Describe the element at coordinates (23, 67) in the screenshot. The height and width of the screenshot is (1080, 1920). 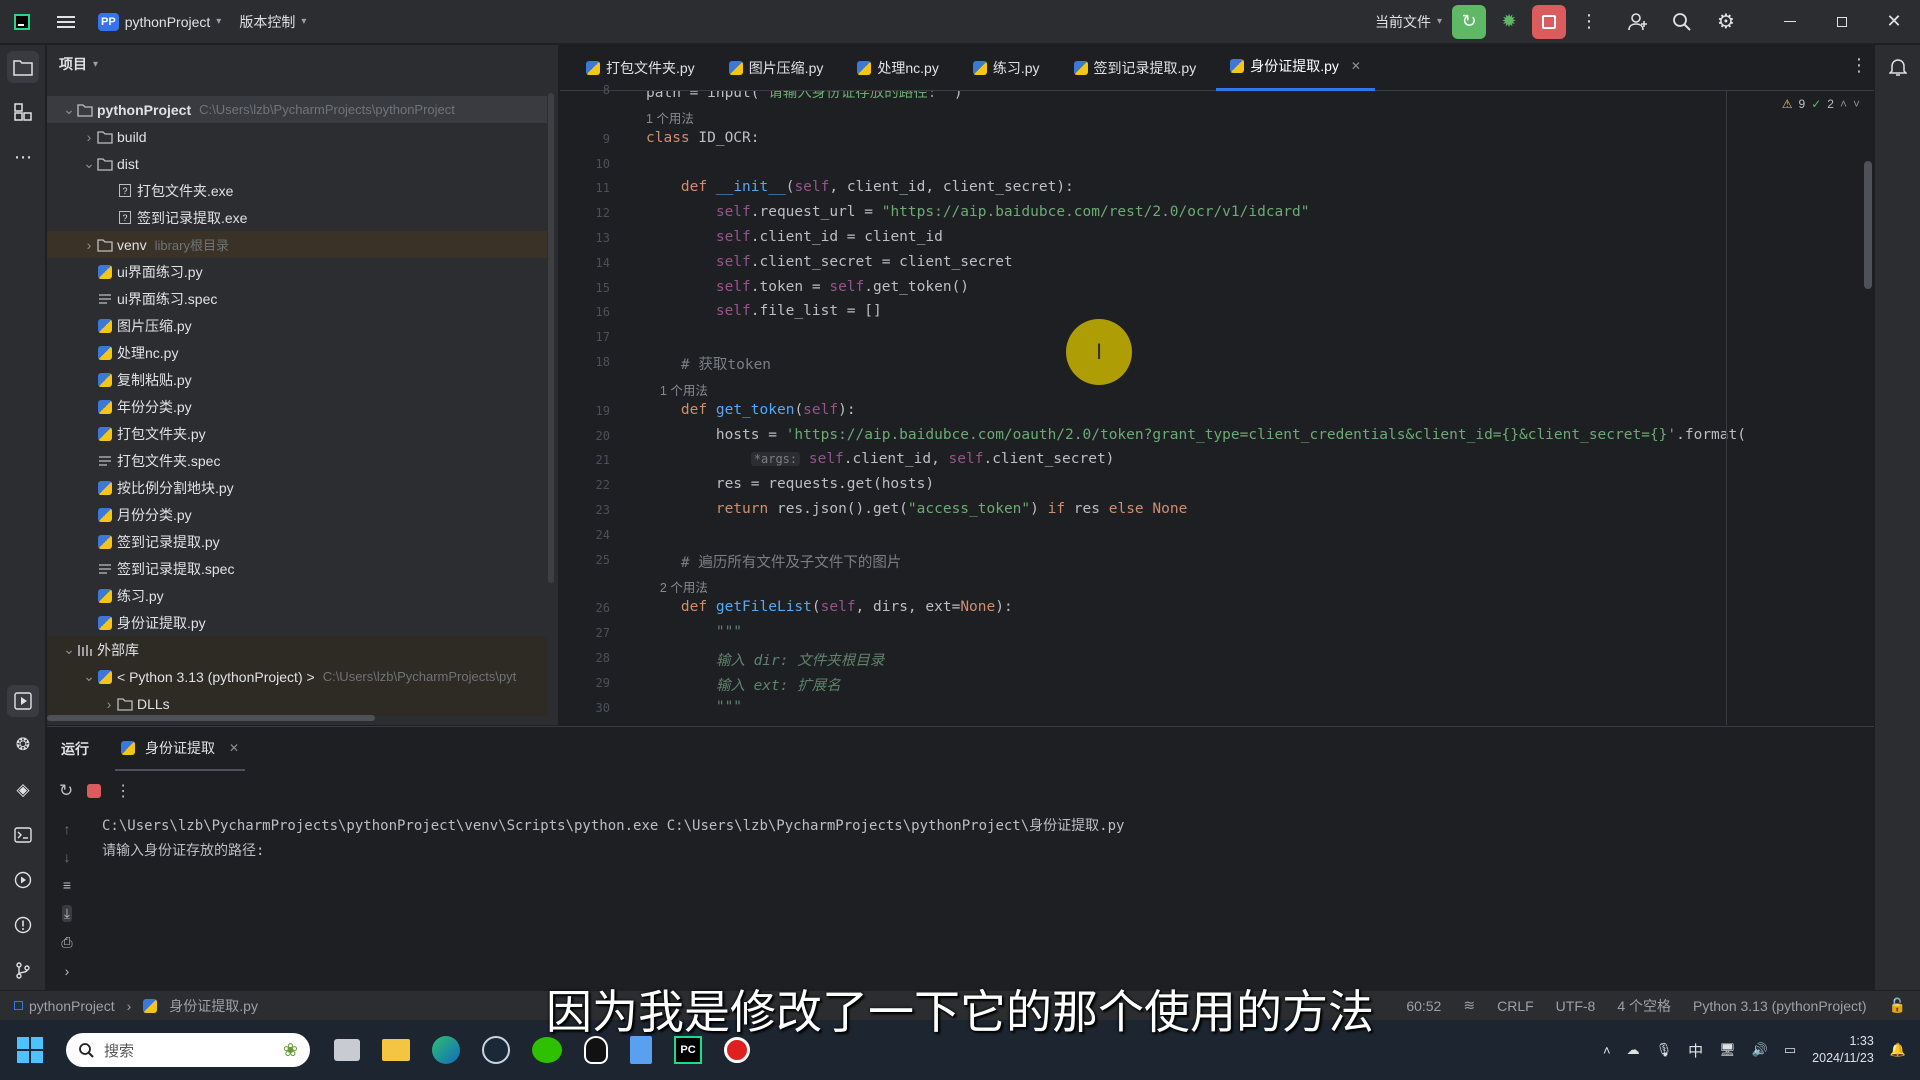
I see `project-tool-button` at that location.